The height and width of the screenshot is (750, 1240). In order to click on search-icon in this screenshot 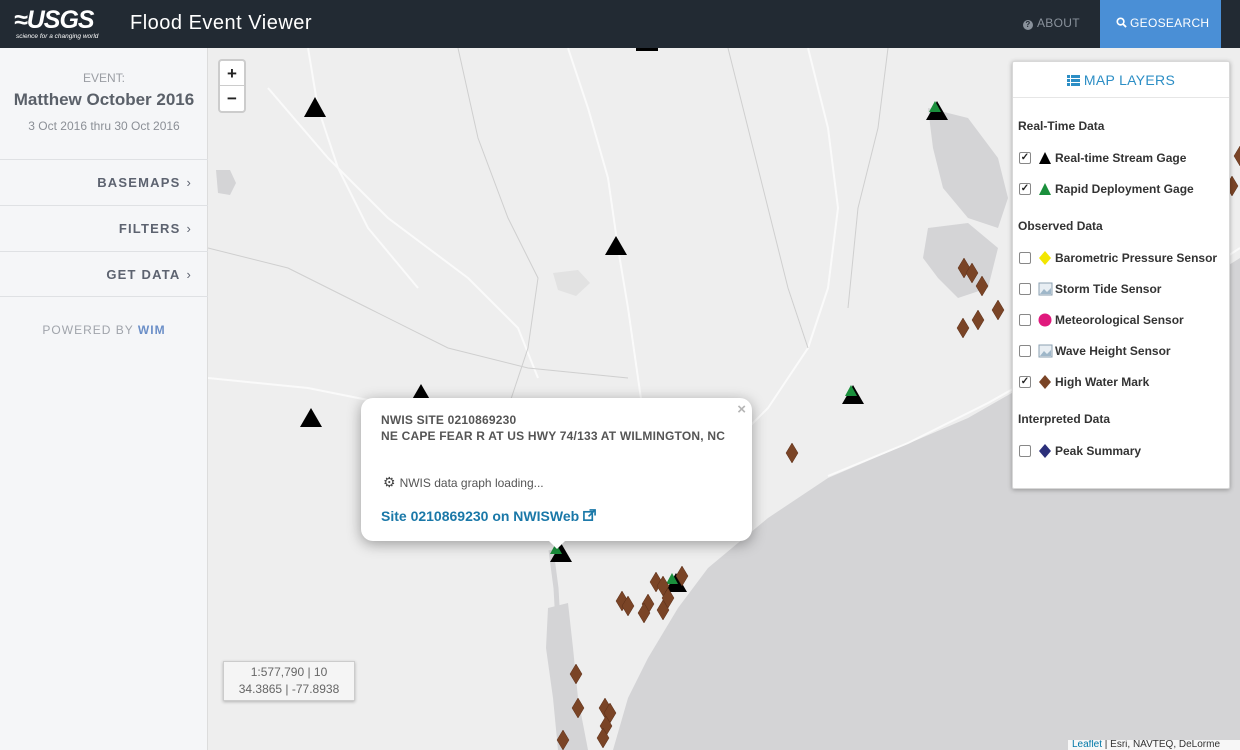, I will do `click(1121, 22)`.